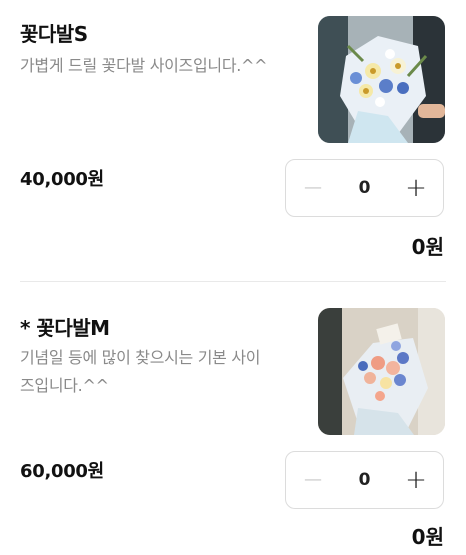 This screenshot has height=555, width=466. I want to click on product-price: 40,000원, so click(62, 179).